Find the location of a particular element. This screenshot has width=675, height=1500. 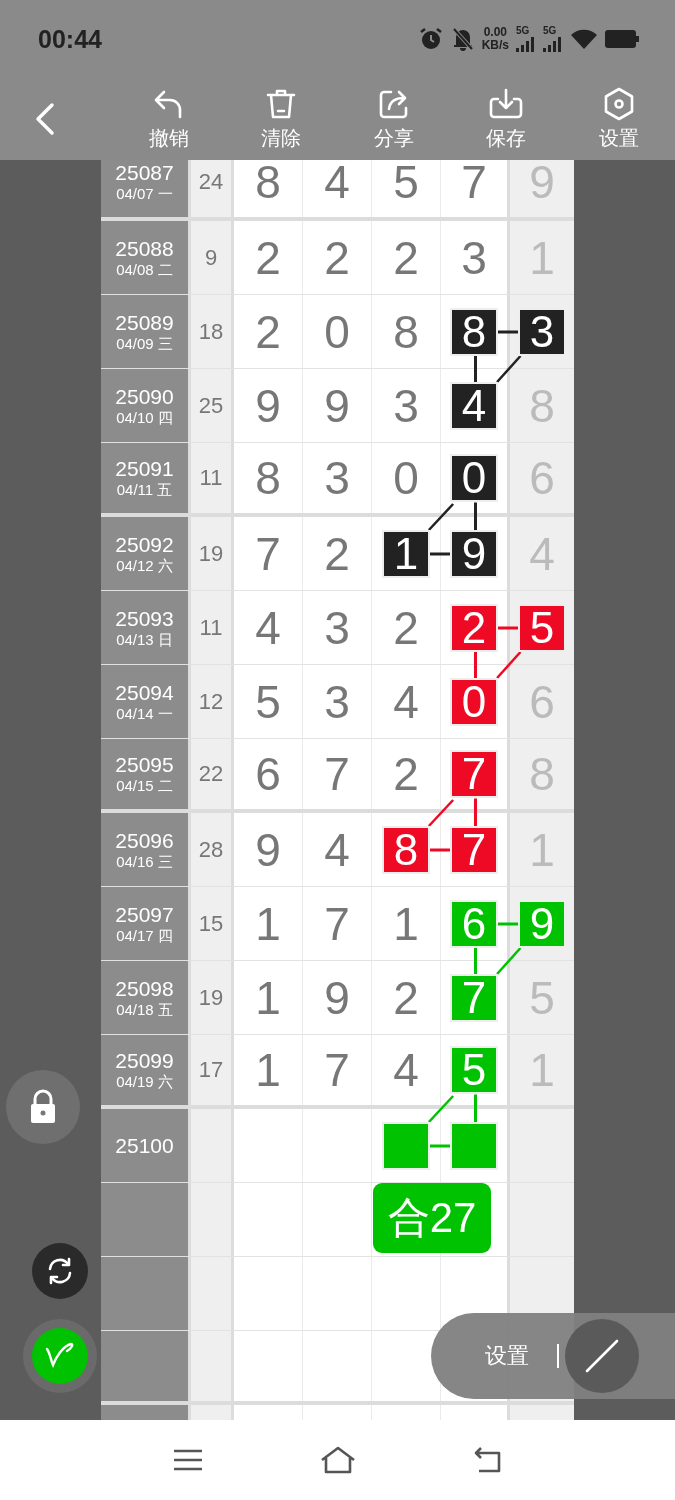

toolbar-button: 保存 is located at coordinates (506, 119).